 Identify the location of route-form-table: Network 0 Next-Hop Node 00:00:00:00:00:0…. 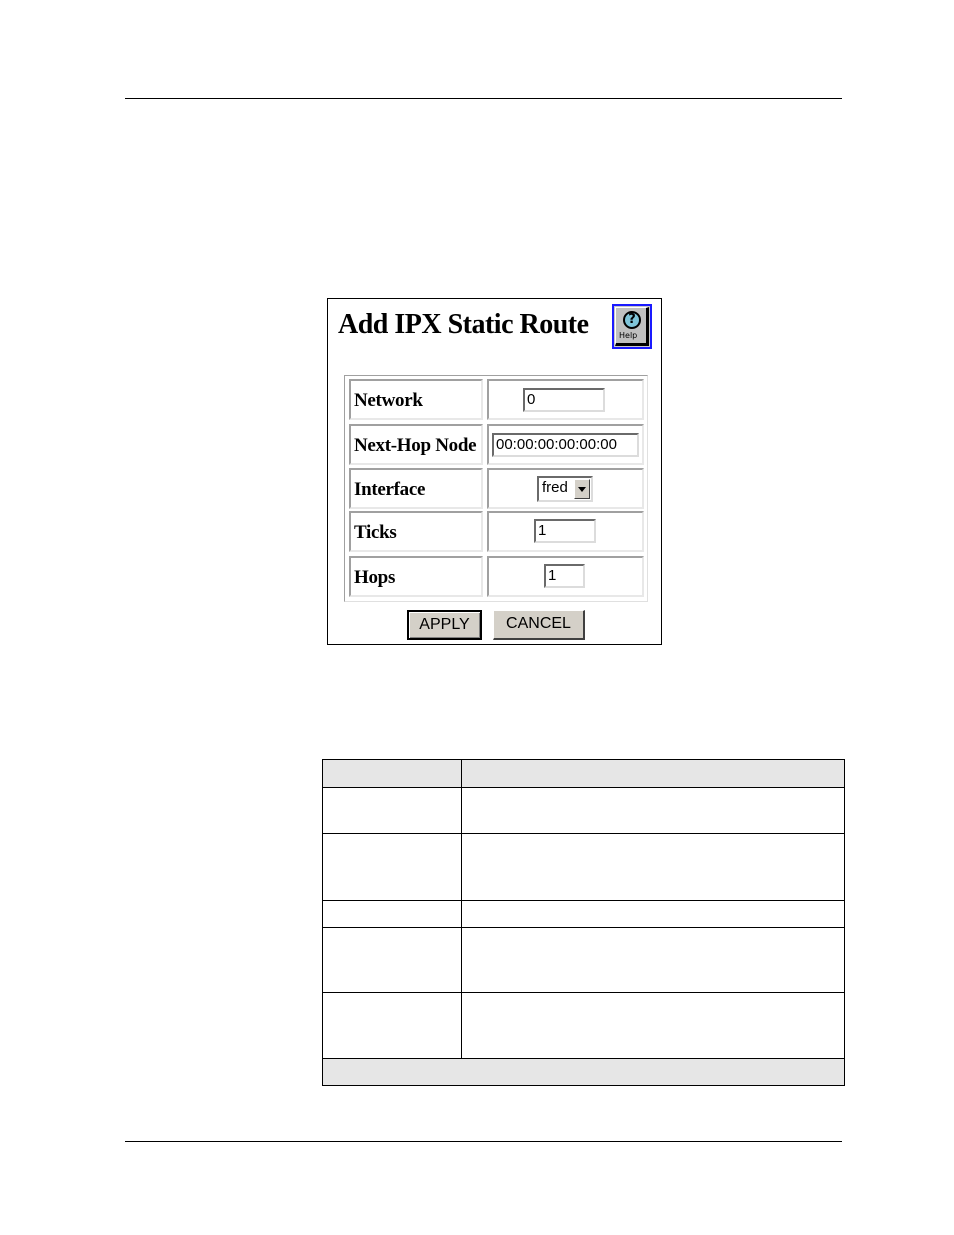
(496, 488).